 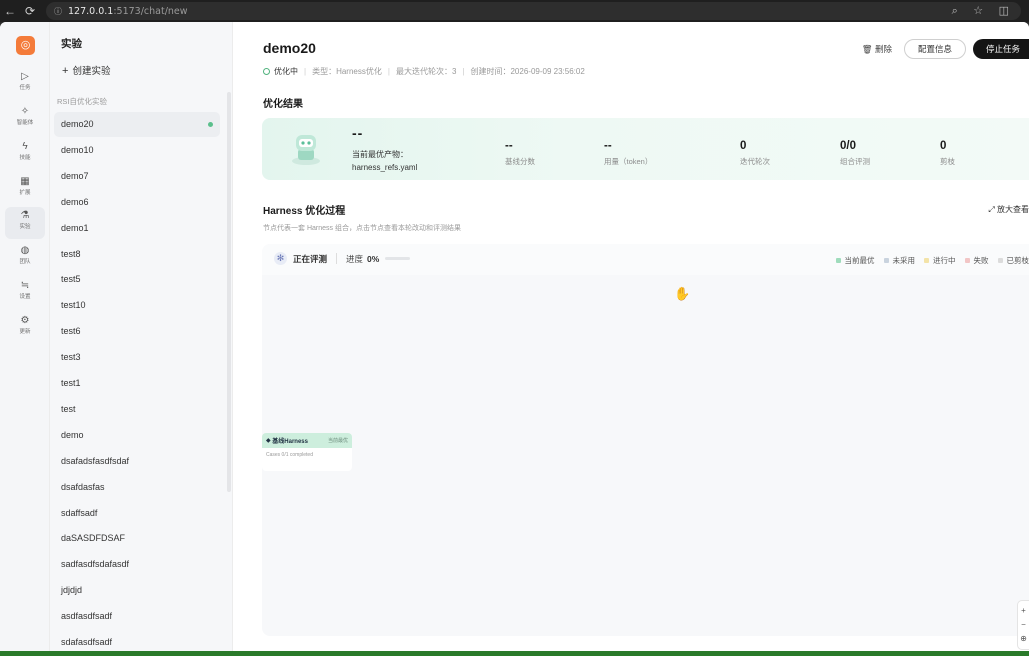 What do you see at coordinates (286, 71) in the screenshot?
I see `status-text: 优化中` at bounding box center [286, 71].